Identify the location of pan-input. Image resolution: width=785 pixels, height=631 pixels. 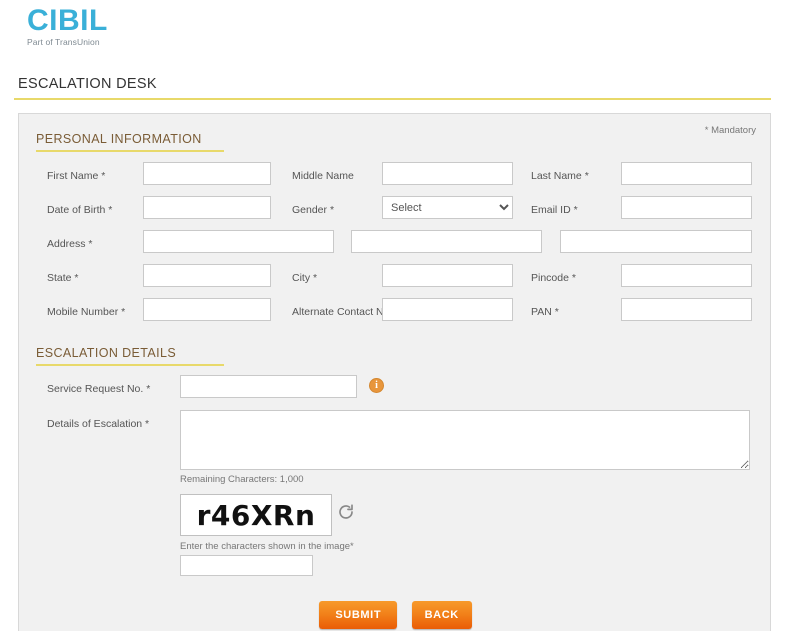
(686, 309).